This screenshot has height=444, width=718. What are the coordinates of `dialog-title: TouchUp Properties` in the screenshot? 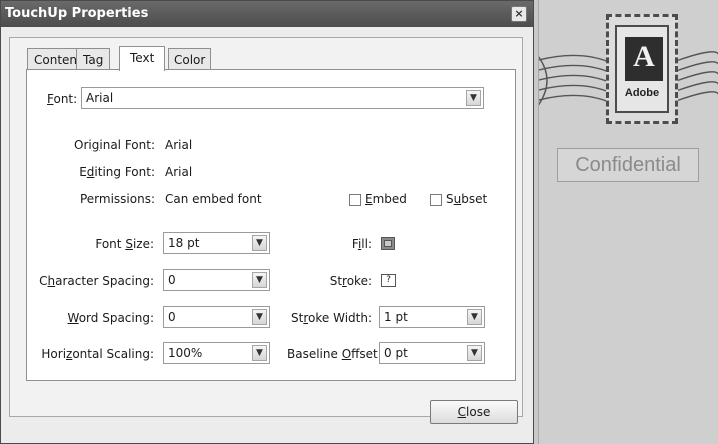 It's located at (77, 13).